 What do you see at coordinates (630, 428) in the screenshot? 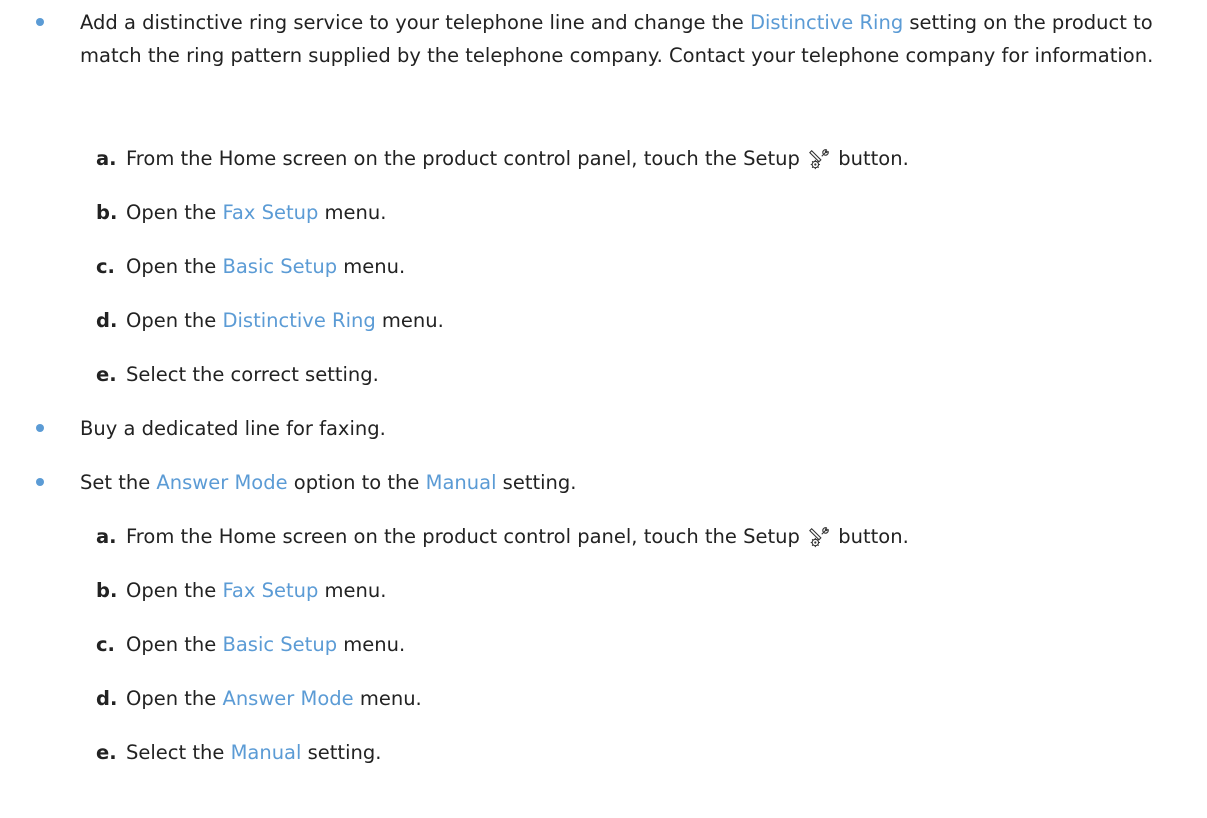
I see `bullet-text: Buy a dedicated line for faxing.` at bounding box center [630, 428].